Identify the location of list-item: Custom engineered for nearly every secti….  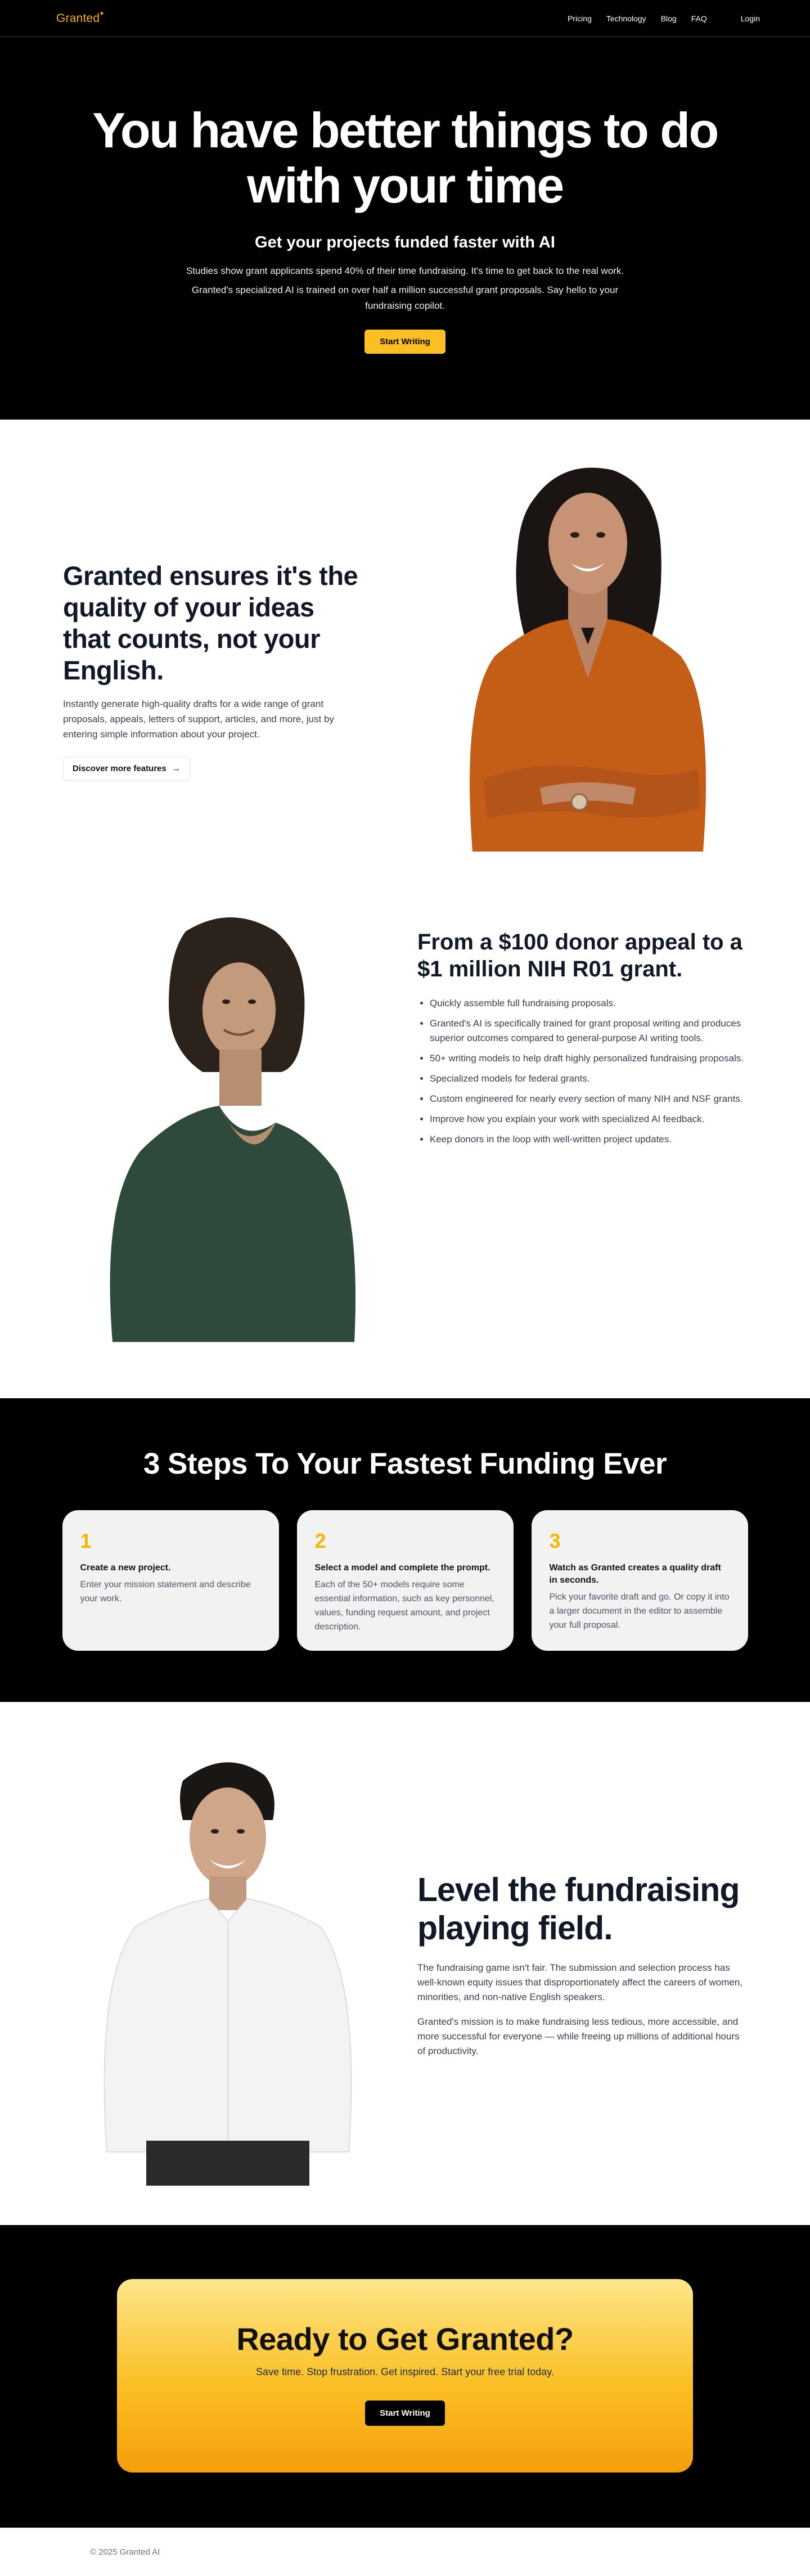
(592, 1099).